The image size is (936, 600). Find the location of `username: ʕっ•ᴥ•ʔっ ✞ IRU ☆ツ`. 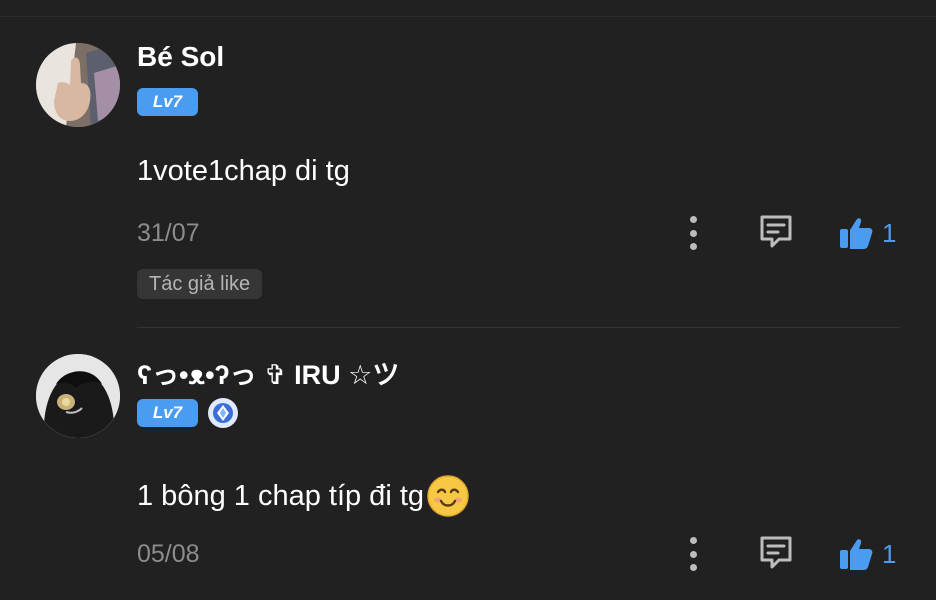

username: ʕっ•ᴥ•ʔっ ✞ IRU ☆ツ is located at coordinates (268, 372).